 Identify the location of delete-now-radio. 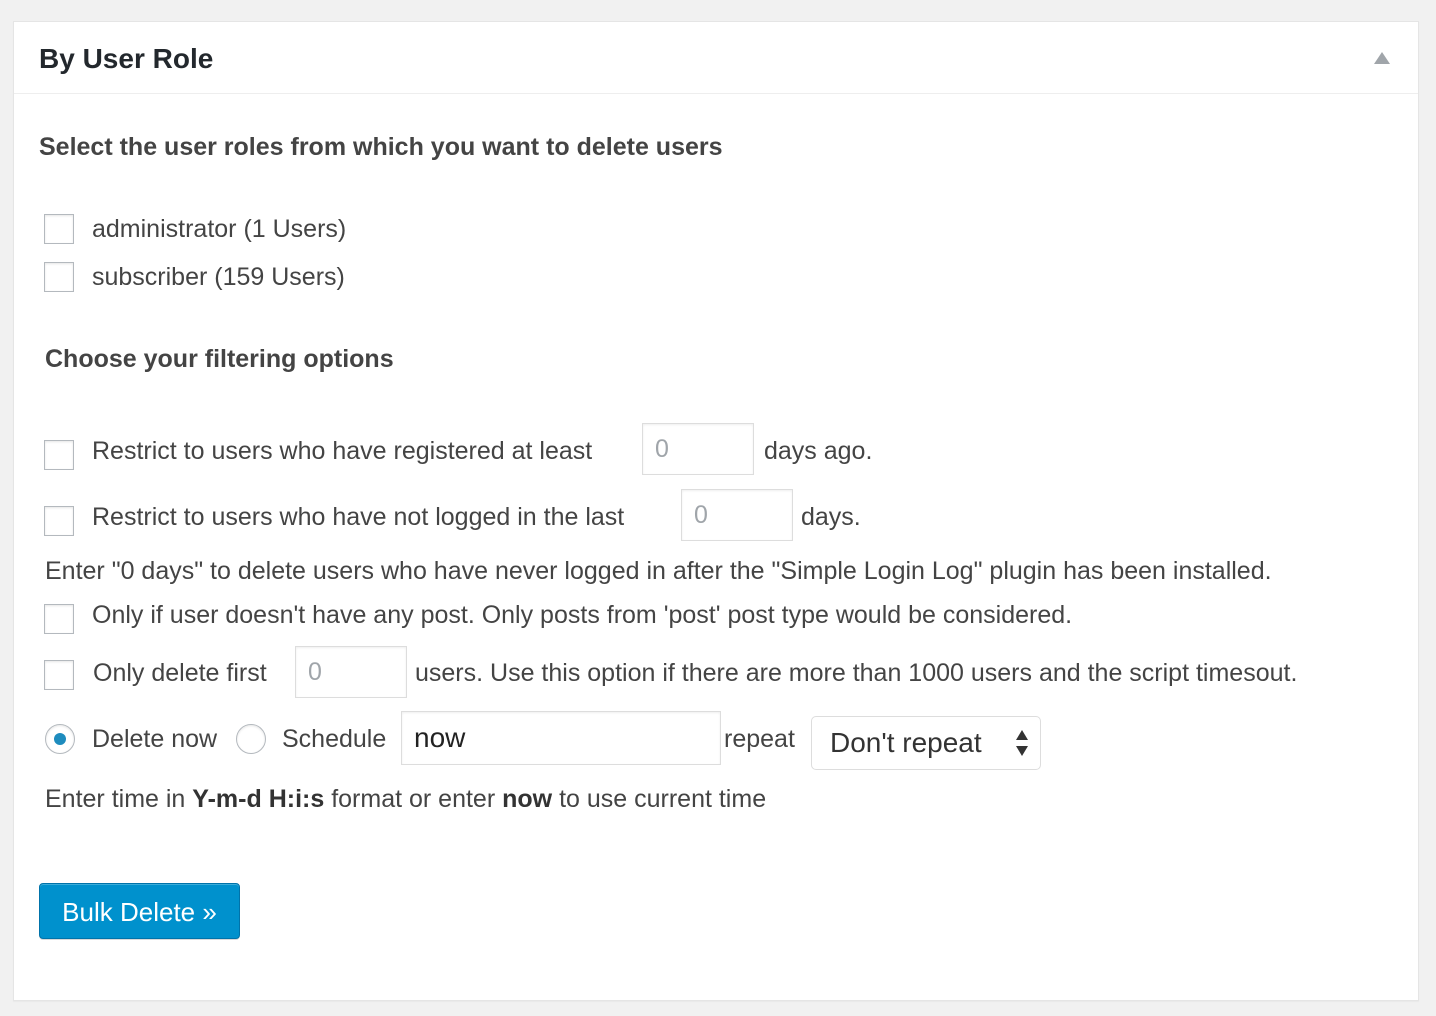
(60, 739).